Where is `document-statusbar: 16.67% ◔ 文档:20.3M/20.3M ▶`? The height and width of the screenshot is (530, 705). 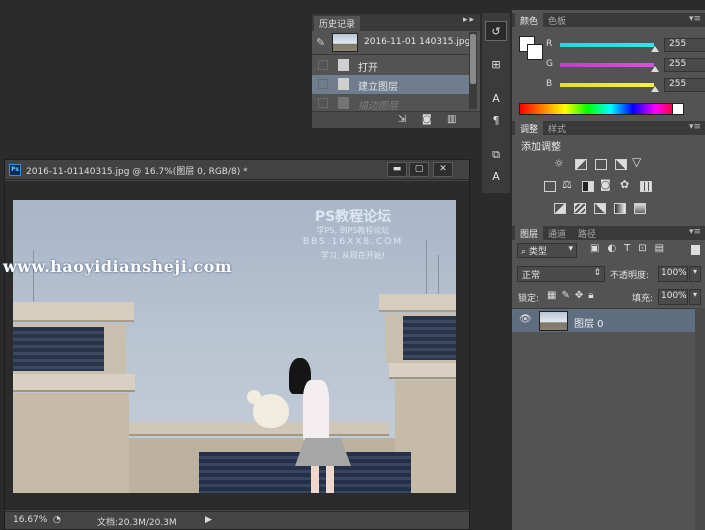 document-statusbar: 16.67% ◔ 文档:20.3M/20.3M ▶ is located at coordinates (237, 520).